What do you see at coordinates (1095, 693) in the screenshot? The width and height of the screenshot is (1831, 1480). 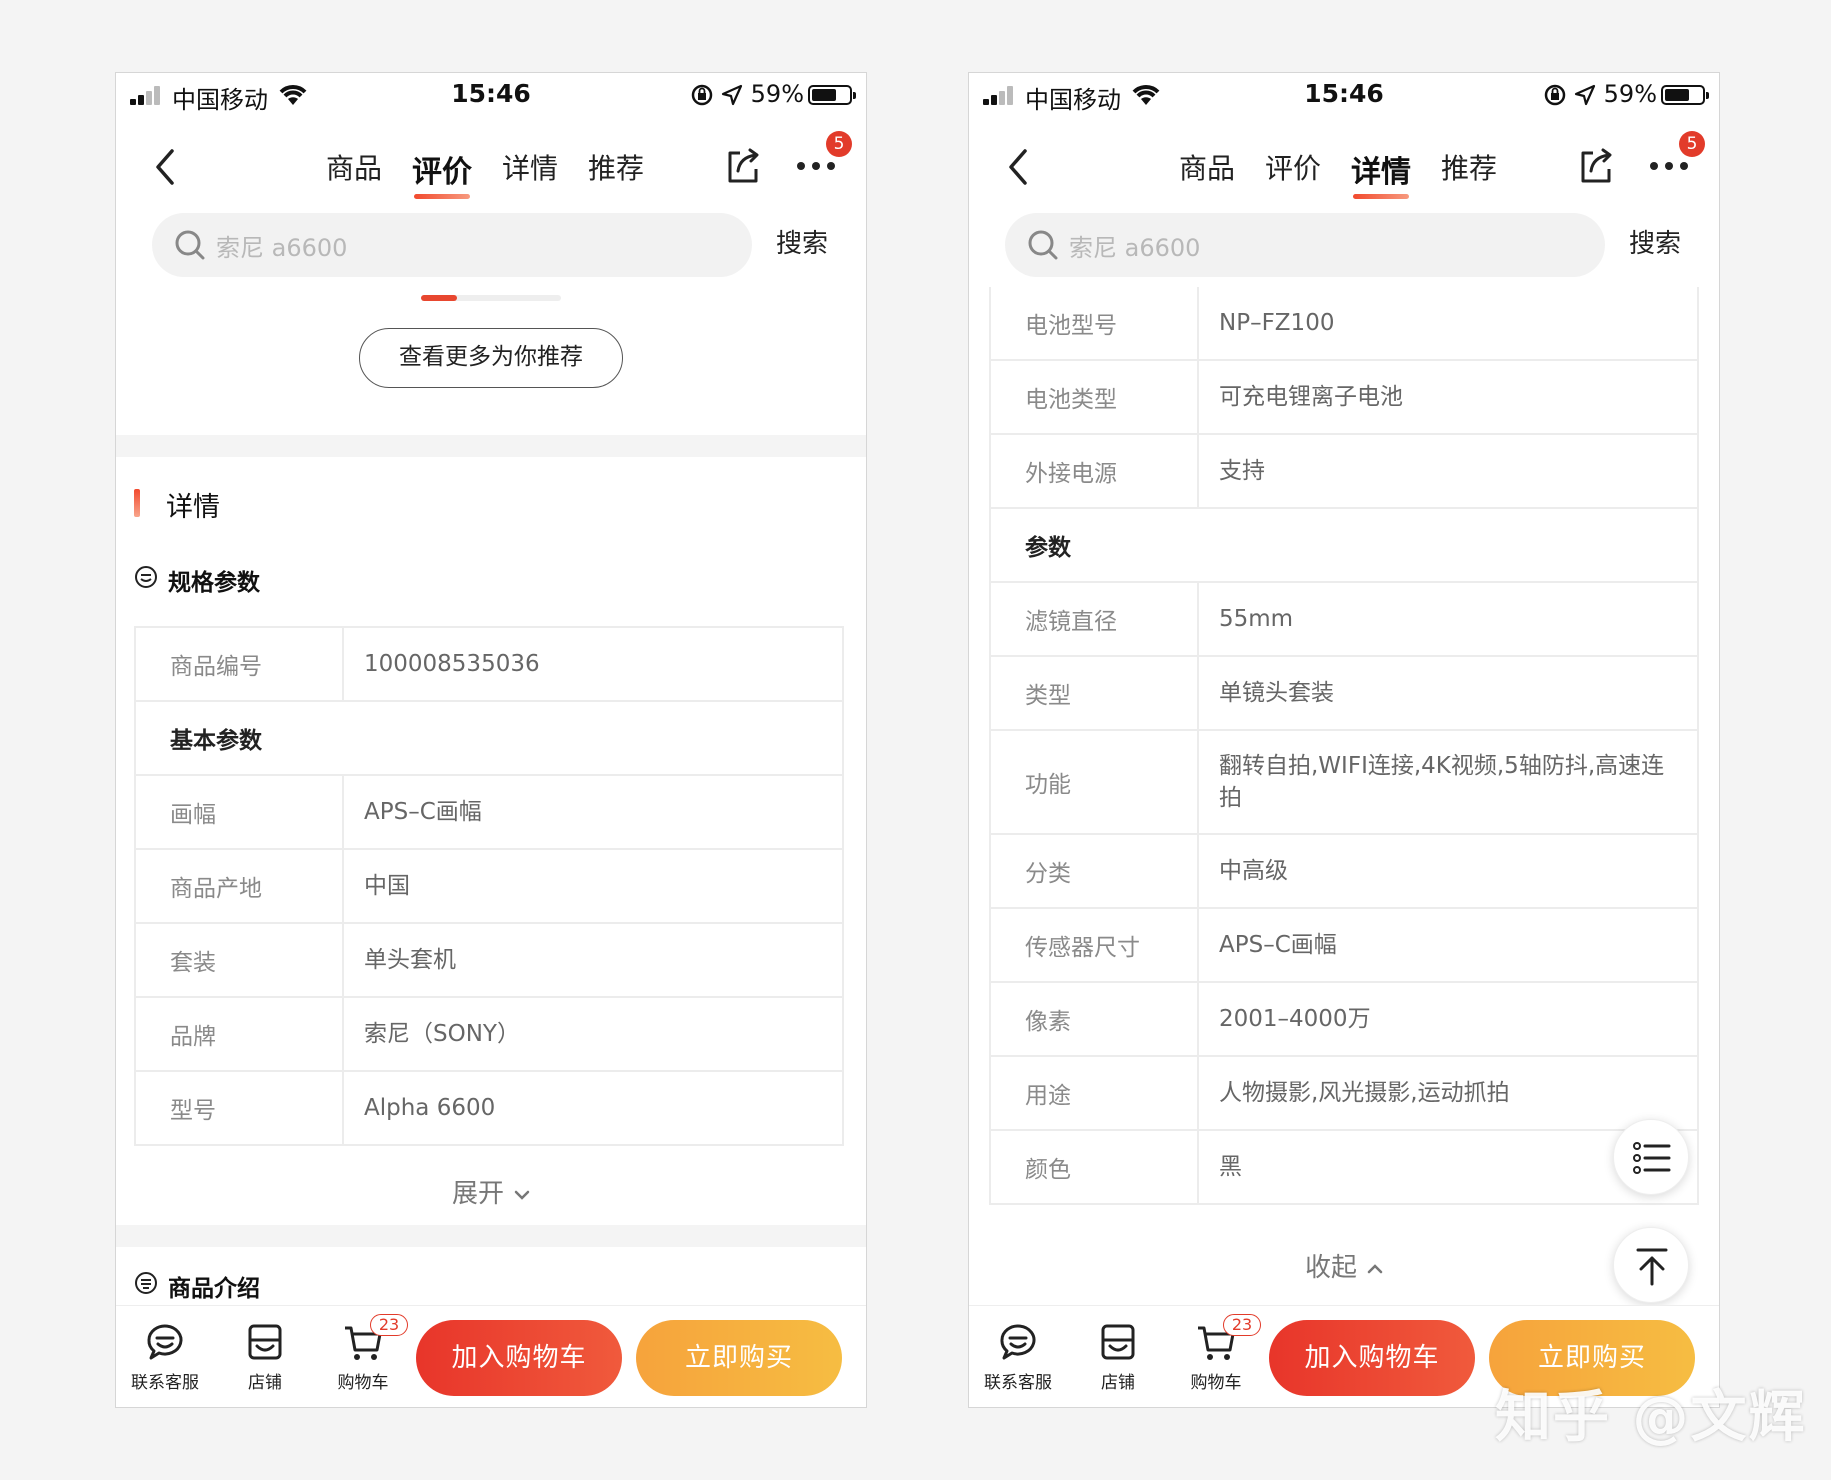 I see `spec-key: 类型` at bounding box center [1095, 693].